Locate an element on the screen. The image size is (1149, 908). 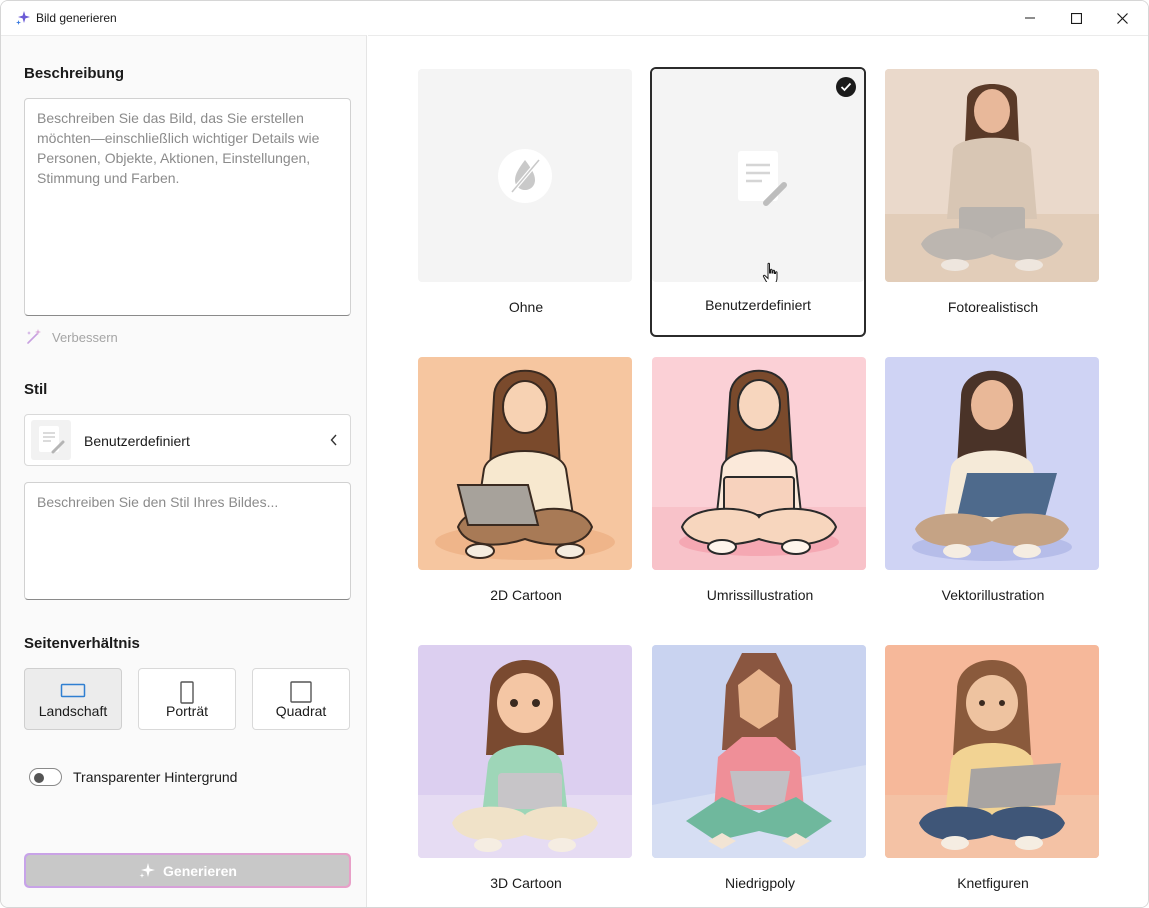
style-preview-custom is located at coordinates (758, 175).